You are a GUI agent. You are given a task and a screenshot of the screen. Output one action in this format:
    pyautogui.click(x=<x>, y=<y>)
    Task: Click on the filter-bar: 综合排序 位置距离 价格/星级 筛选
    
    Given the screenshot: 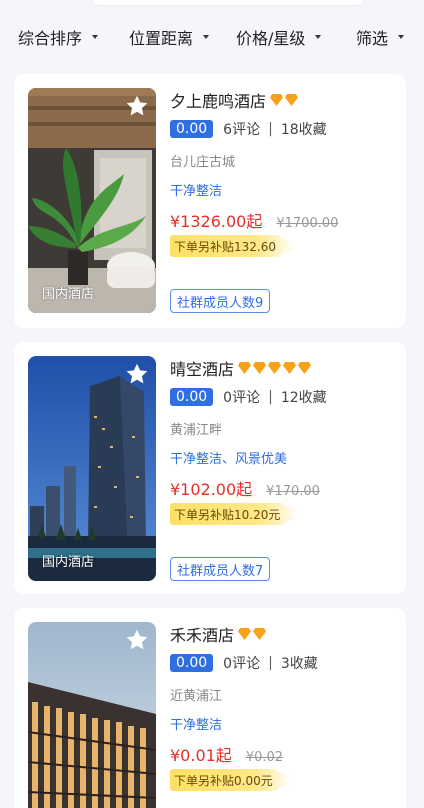 What is the action you would take?
    pyautogui.click(x=212, y=35)
    